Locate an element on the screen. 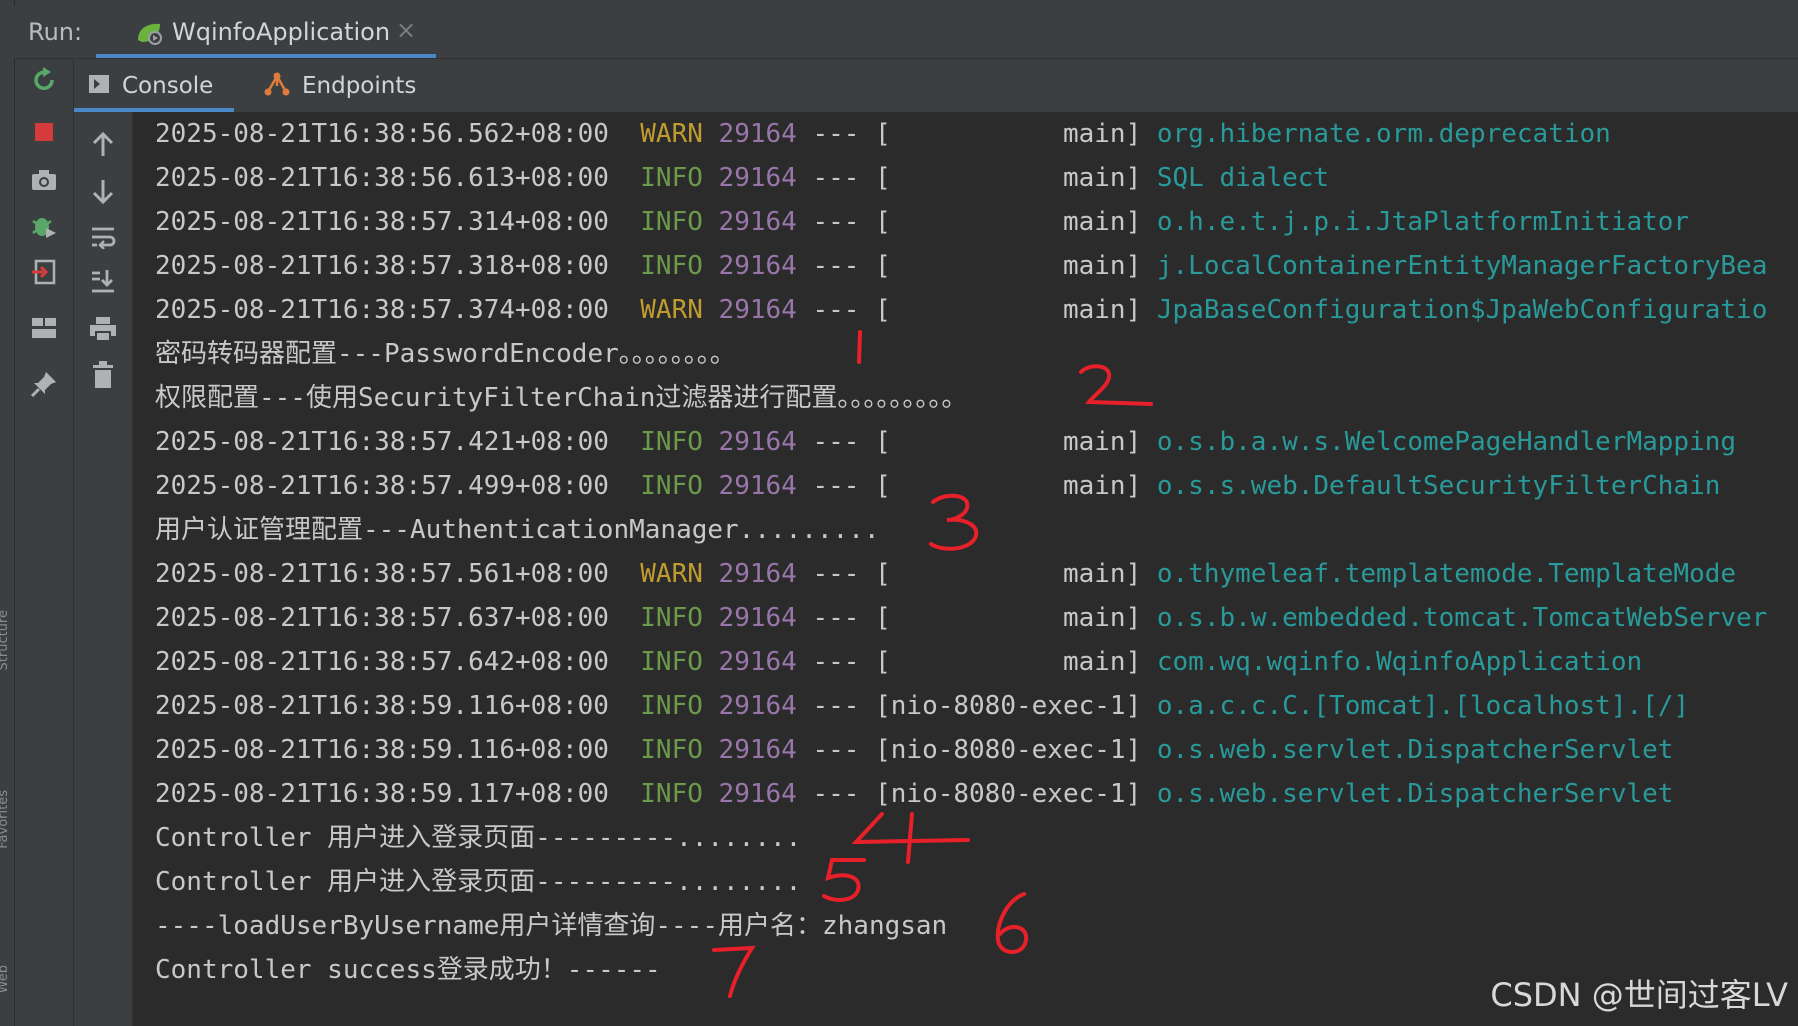  tab-console-label: Console is located at coordinates (168, 85).